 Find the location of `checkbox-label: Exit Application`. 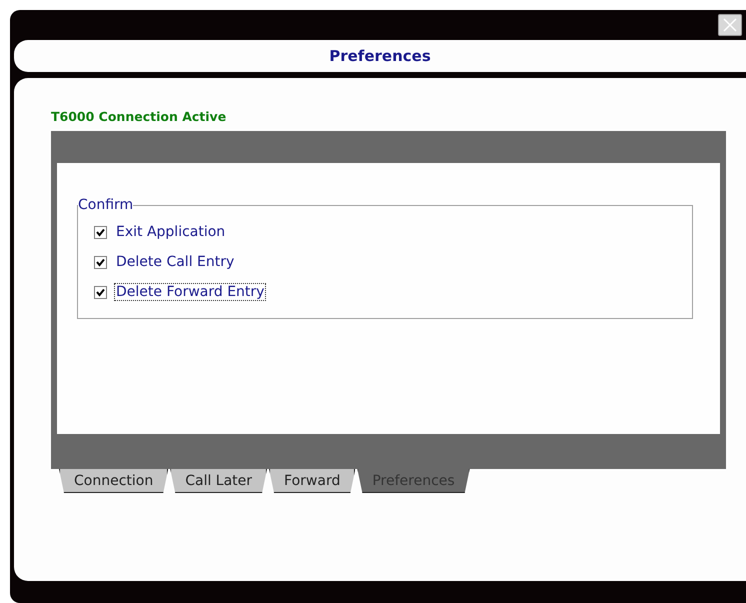

checkbox-label: Exit Application is located at coordinates (170, 232).